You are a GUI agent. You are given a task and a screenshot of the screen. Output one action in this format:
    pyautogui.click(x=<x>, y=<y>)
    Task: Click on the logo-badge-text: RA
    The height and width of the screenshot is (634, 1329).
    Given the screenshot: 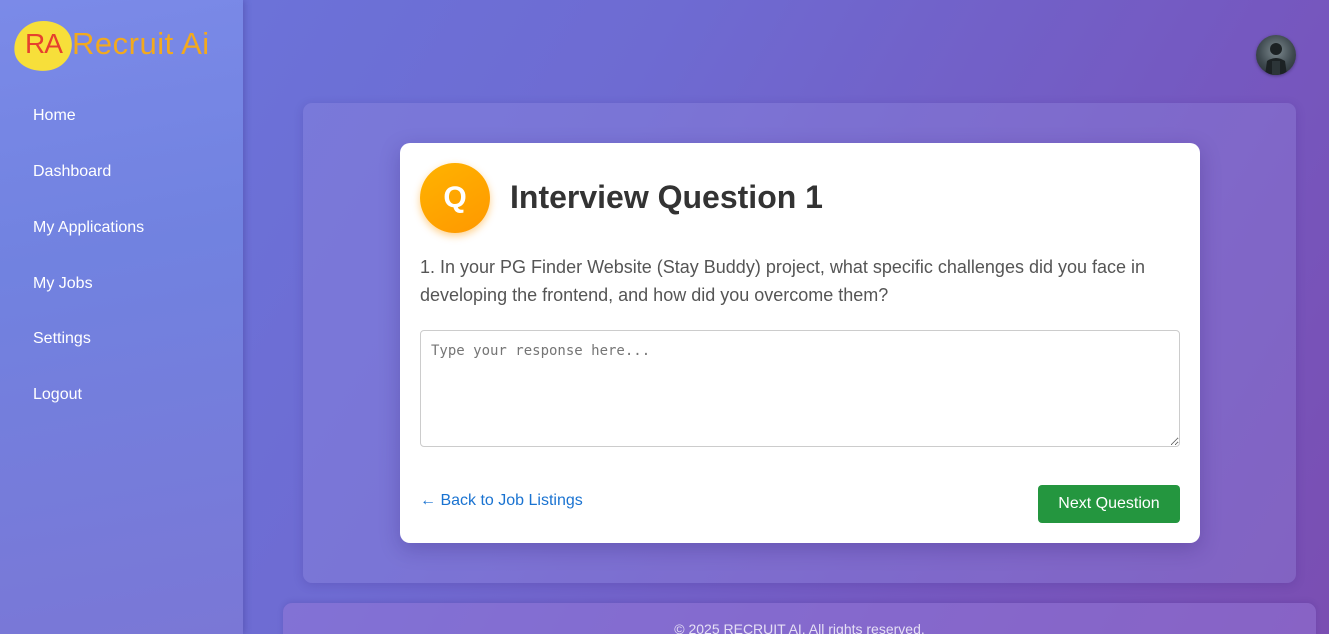 What is the action you would take?
    pyautogui.click(x=44, y=43)
    